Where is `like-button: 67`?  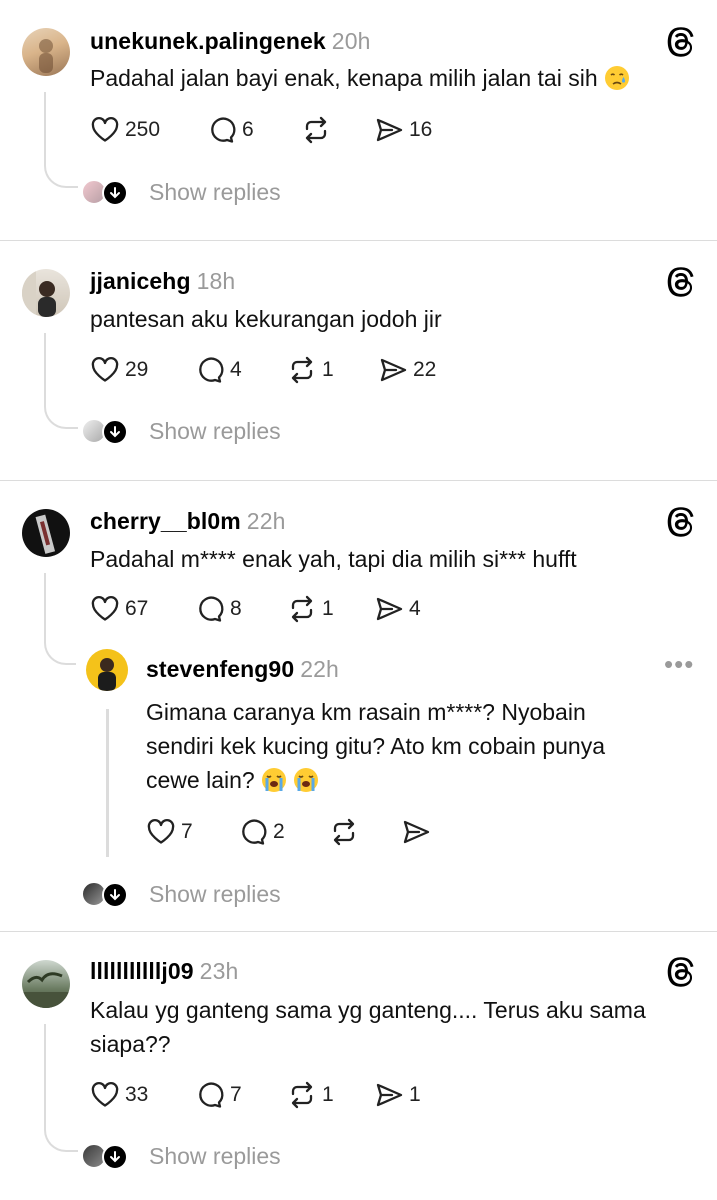 like-button: 67 is located at coordinates (119, 609).